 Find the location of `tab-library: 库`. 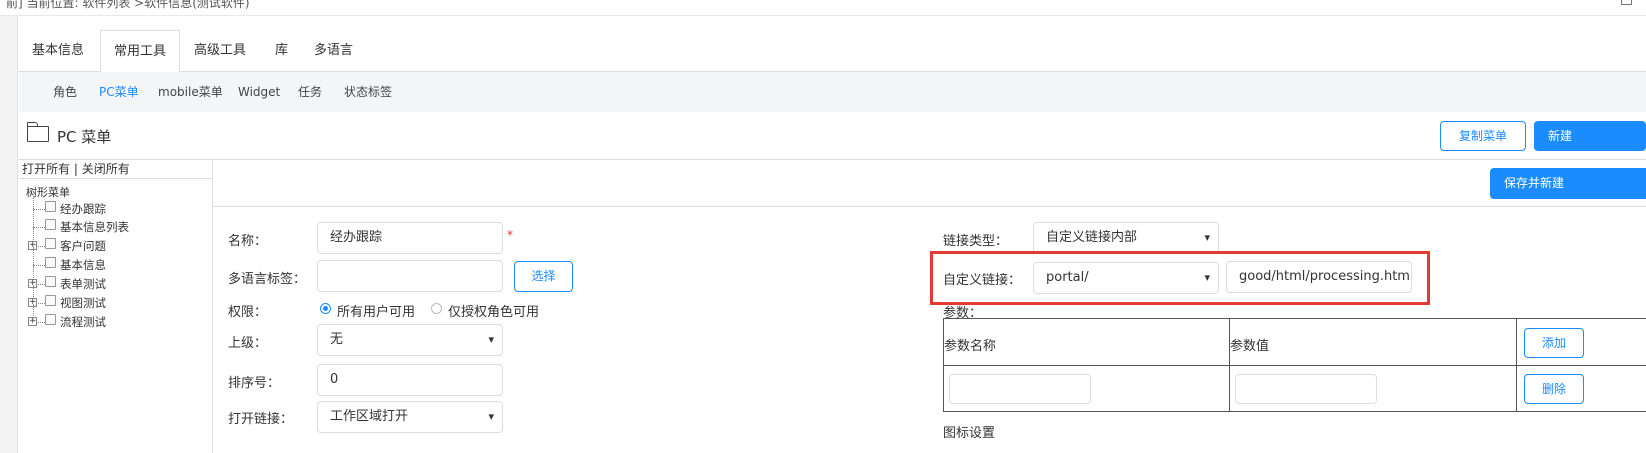

tab-library: 库 is located at coordinates (281, 51).